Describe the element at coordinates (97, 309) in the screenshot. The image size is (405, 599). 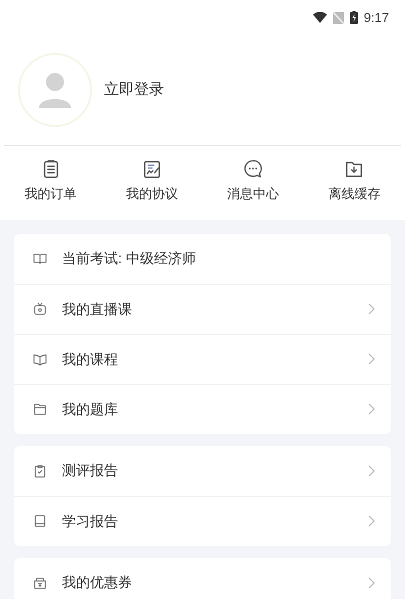
I see `menu-label: 我的直播课` at that location.